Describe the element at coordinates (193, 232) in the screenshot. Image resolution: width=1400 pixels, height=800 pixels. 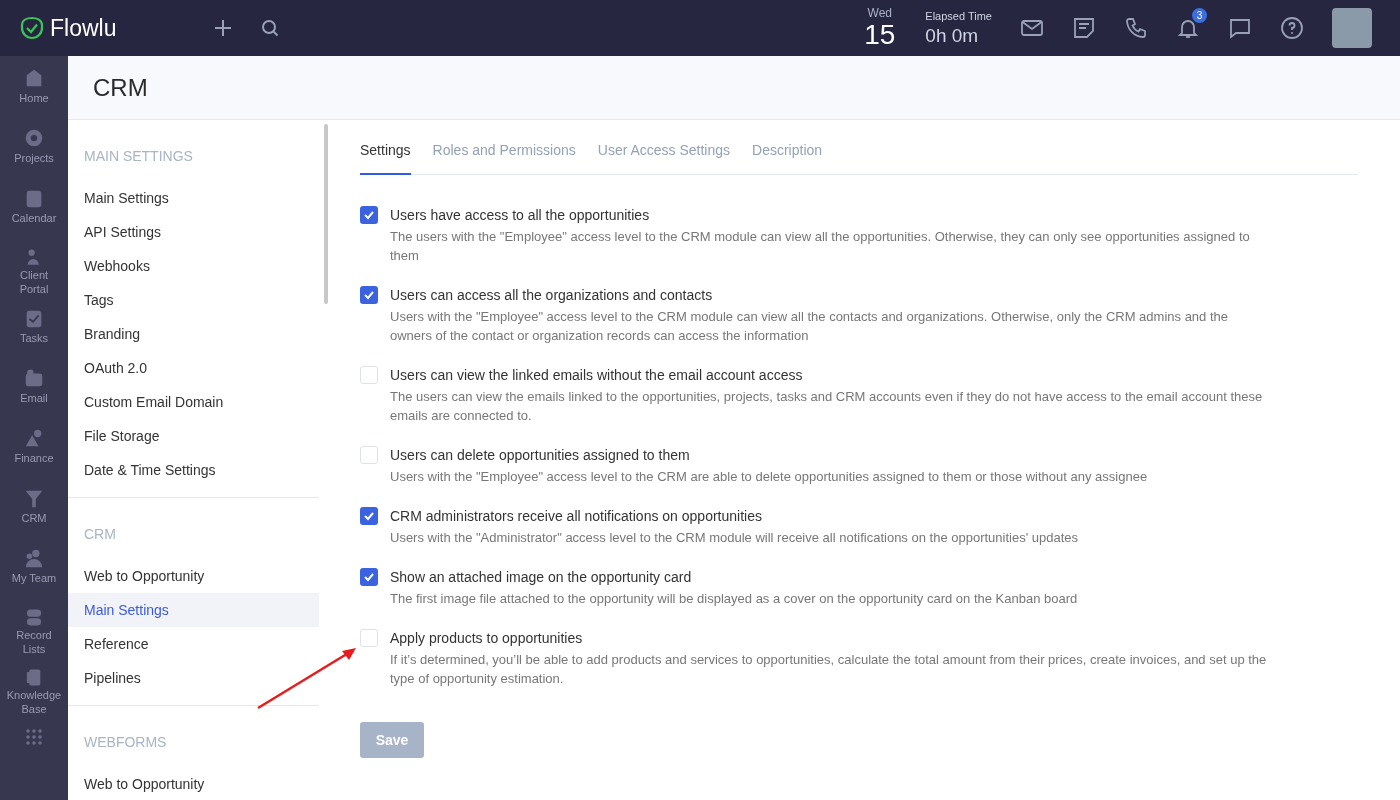
I see `menu-item: API Settings` at that location.